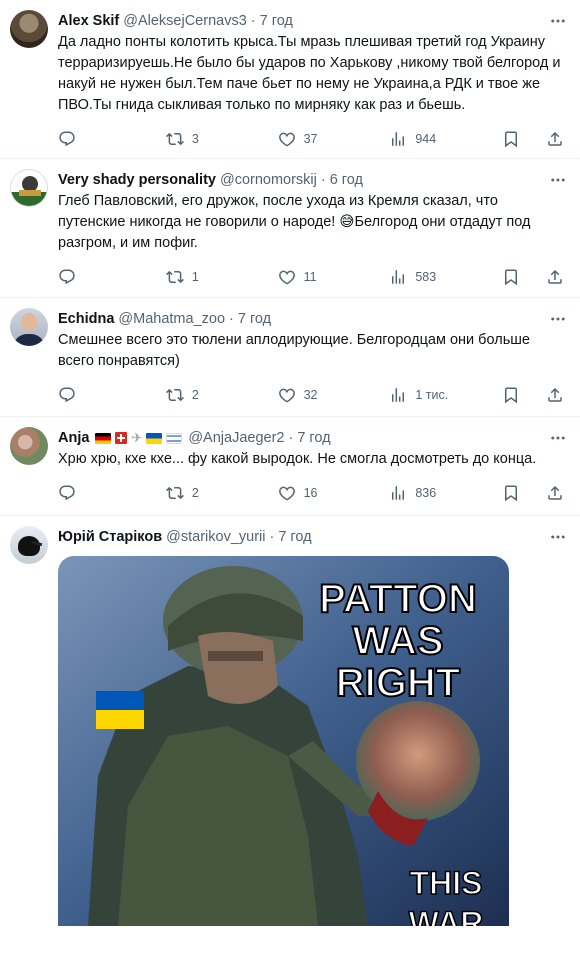 The width and height of the screenshot is (580, 966). I want to click on author-handle: @AleksejCernavs3, so click(185, 21).